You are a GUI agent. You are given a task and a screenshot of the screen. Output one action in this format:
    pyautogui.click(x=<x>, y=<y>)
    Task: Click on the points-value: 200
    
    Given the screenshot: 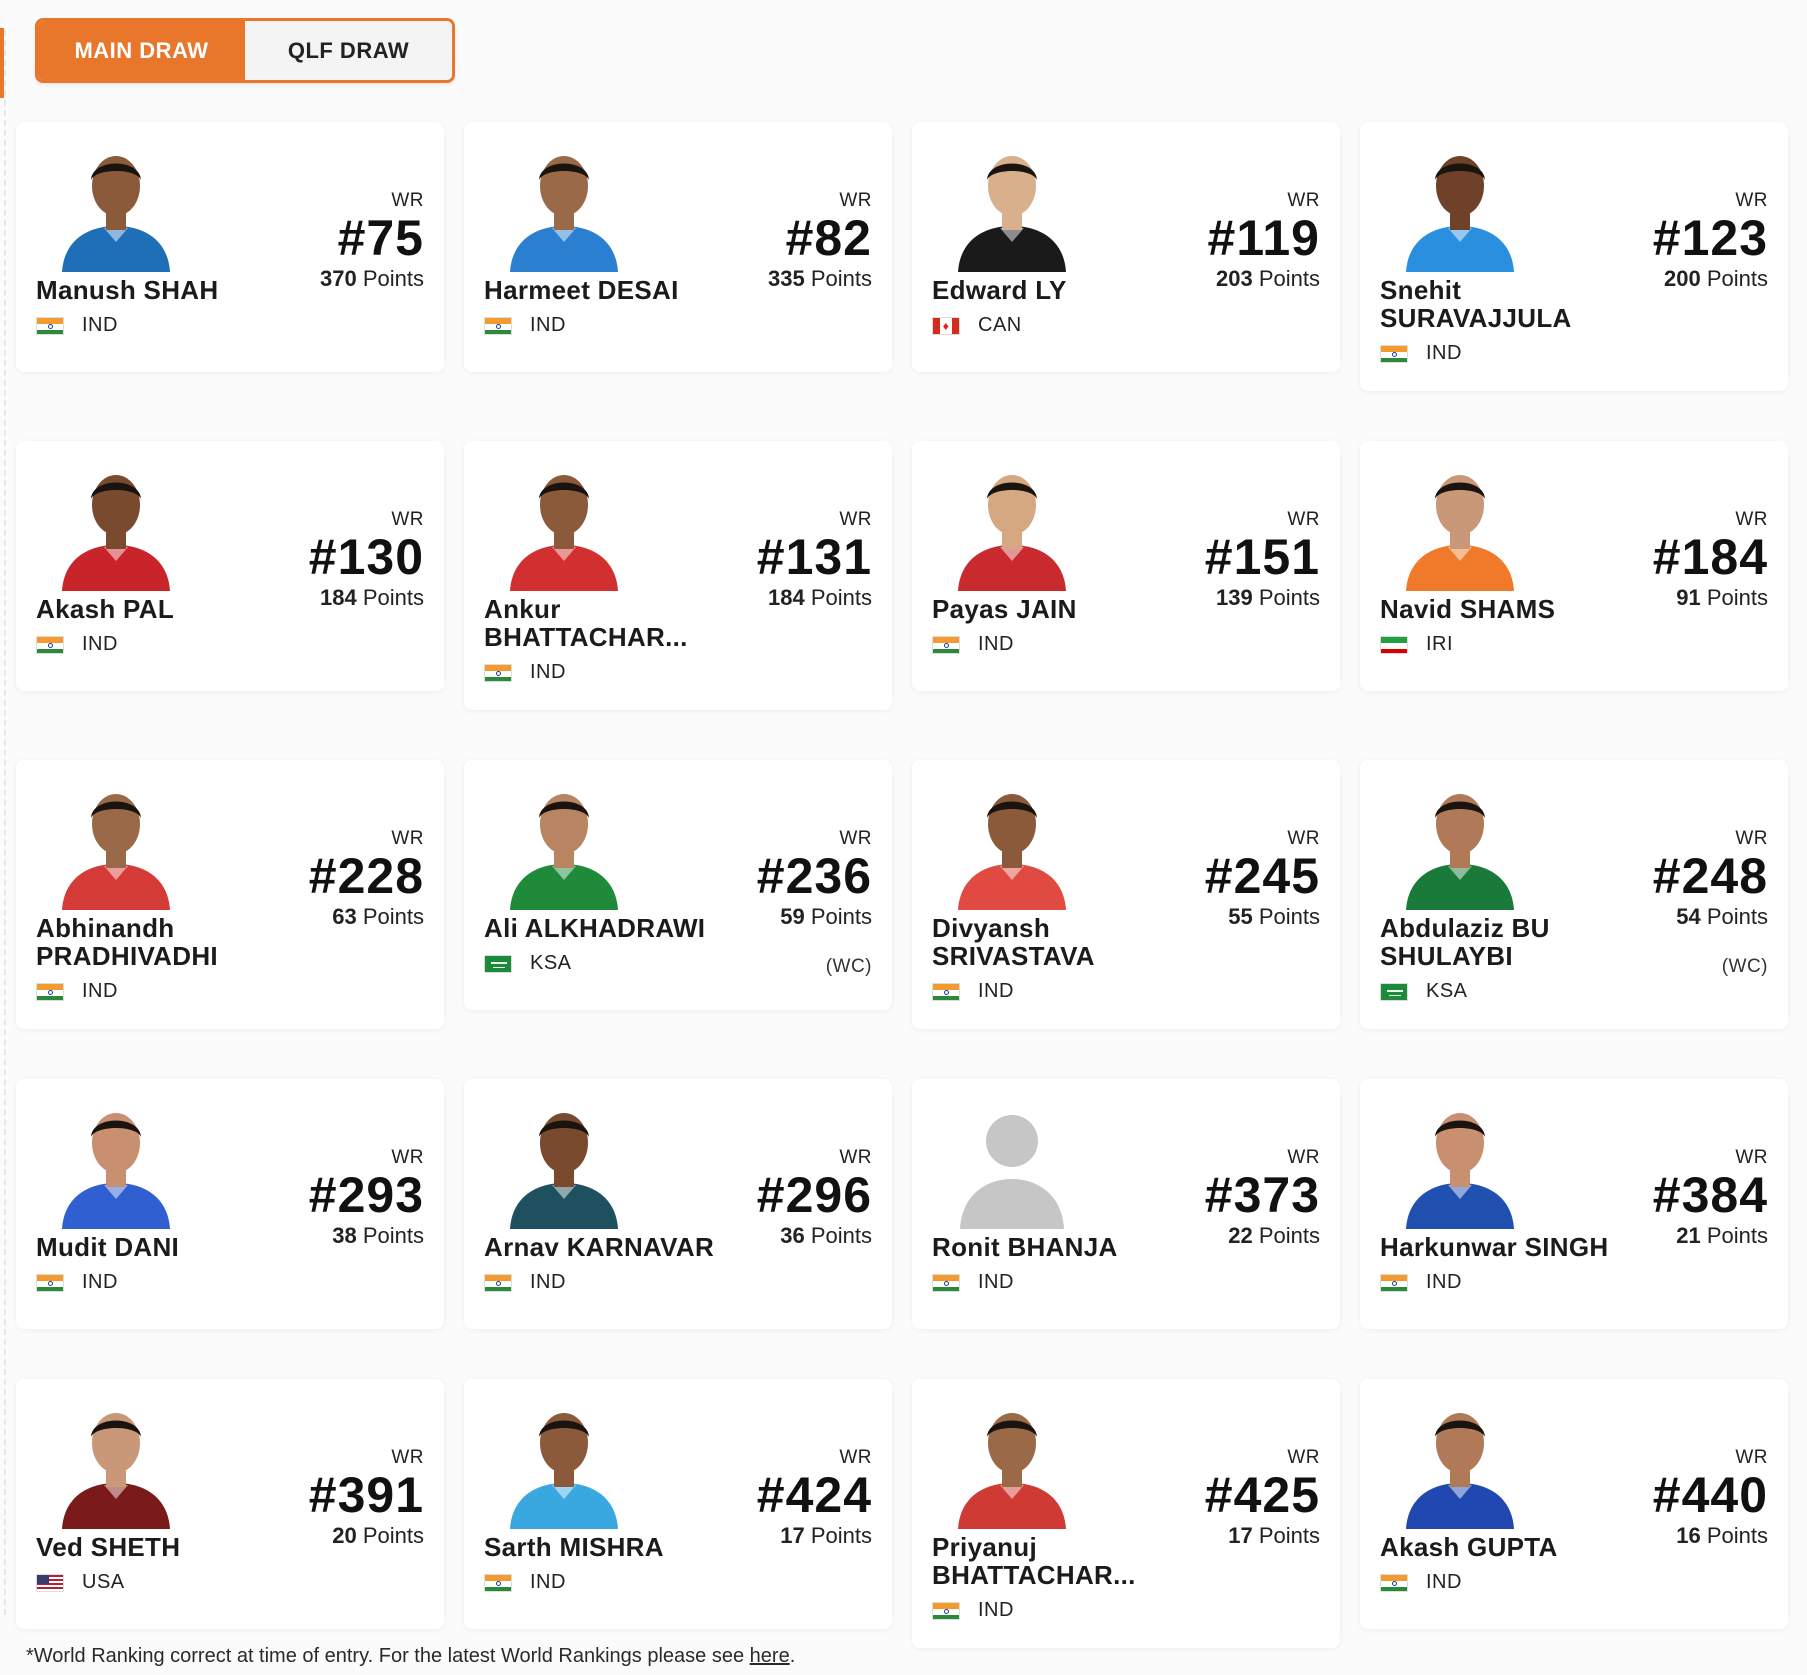 What is the action you would take?
    pyautogui.click(x=1682, y=278)
    